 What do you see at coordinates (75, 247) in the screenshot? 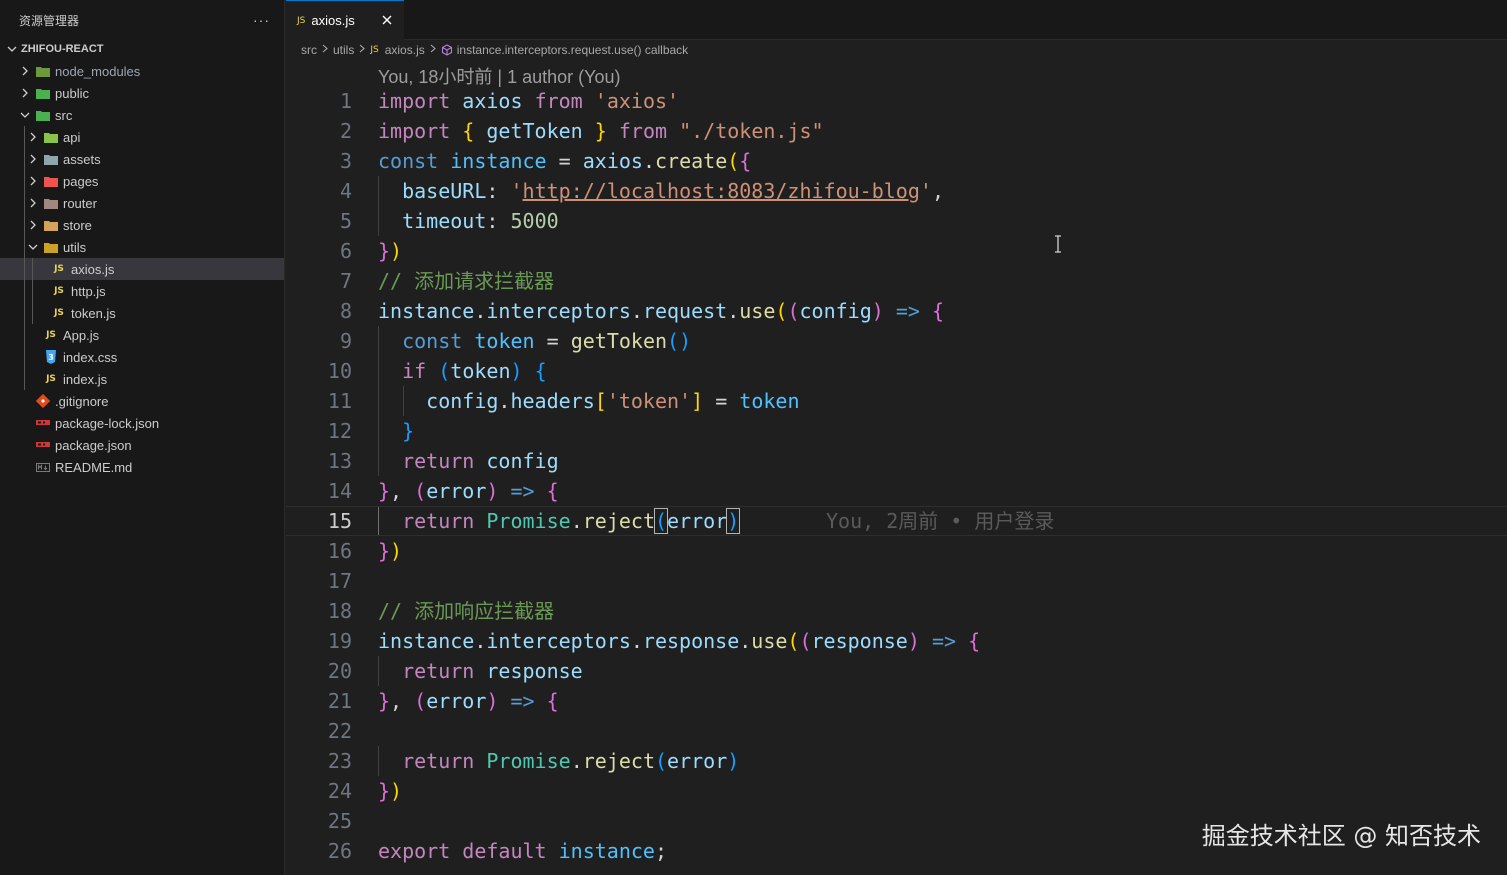
I see `tree-item-label: utils` at bounding box center [75, 247].